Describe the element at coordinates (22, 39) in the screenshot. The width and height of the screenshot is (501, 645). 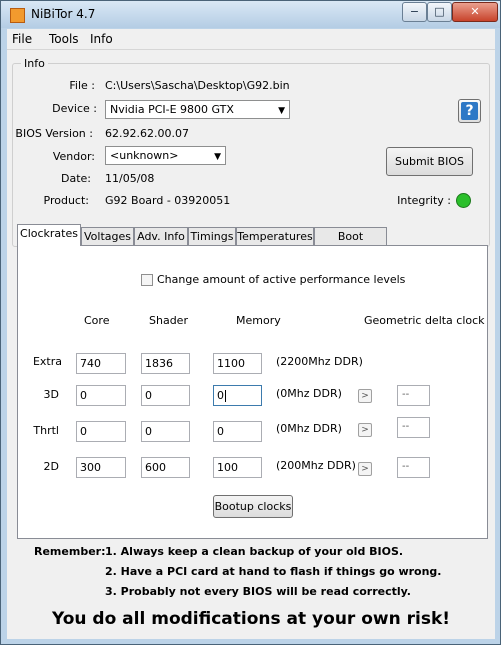
I see `menu-file: File` at that location.